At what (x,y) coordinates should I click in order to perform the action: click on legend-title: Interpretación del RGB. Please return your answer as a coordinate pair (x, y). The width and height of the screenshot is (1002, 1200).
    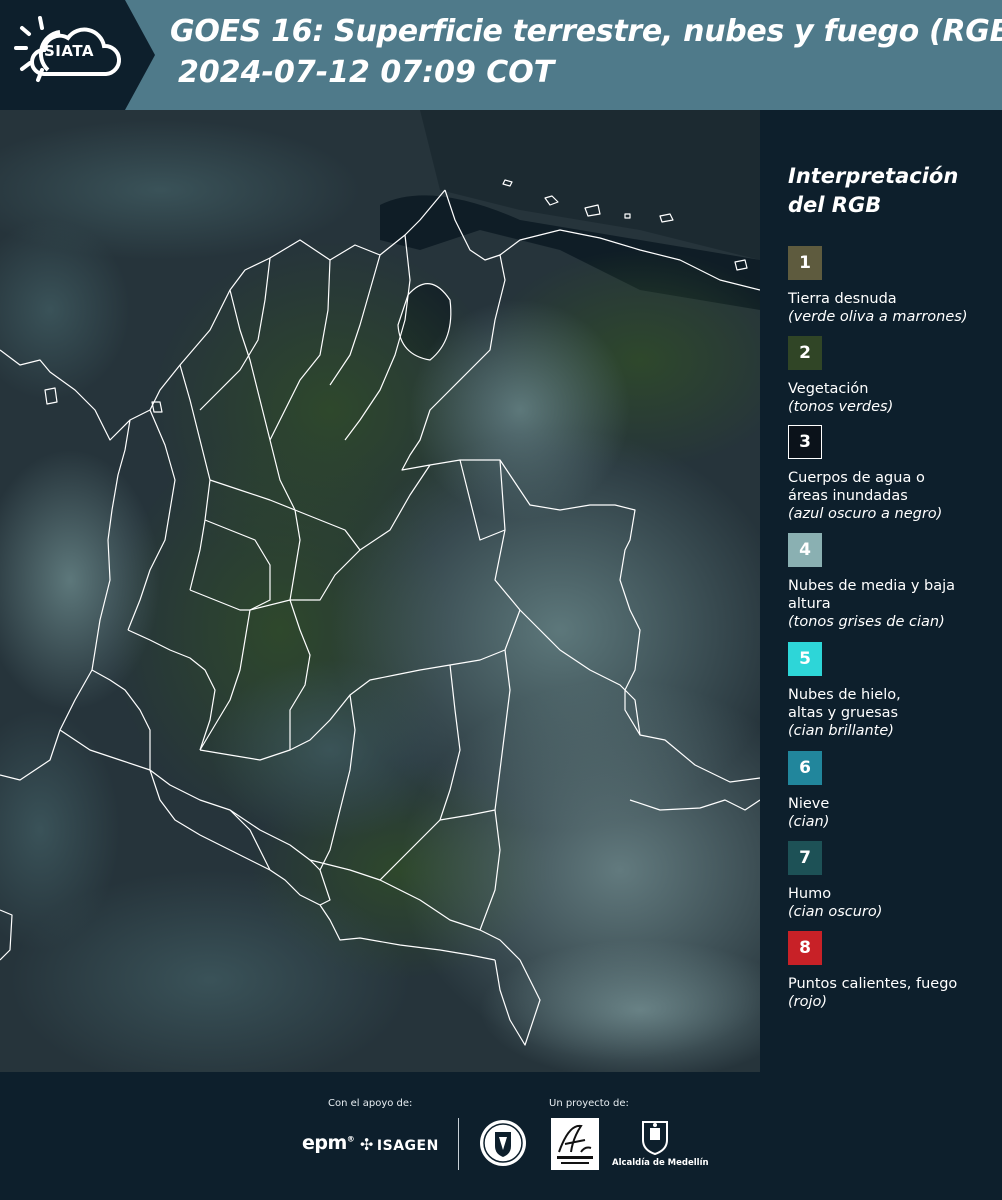
    Looking at the image, I should click on (873, 190).